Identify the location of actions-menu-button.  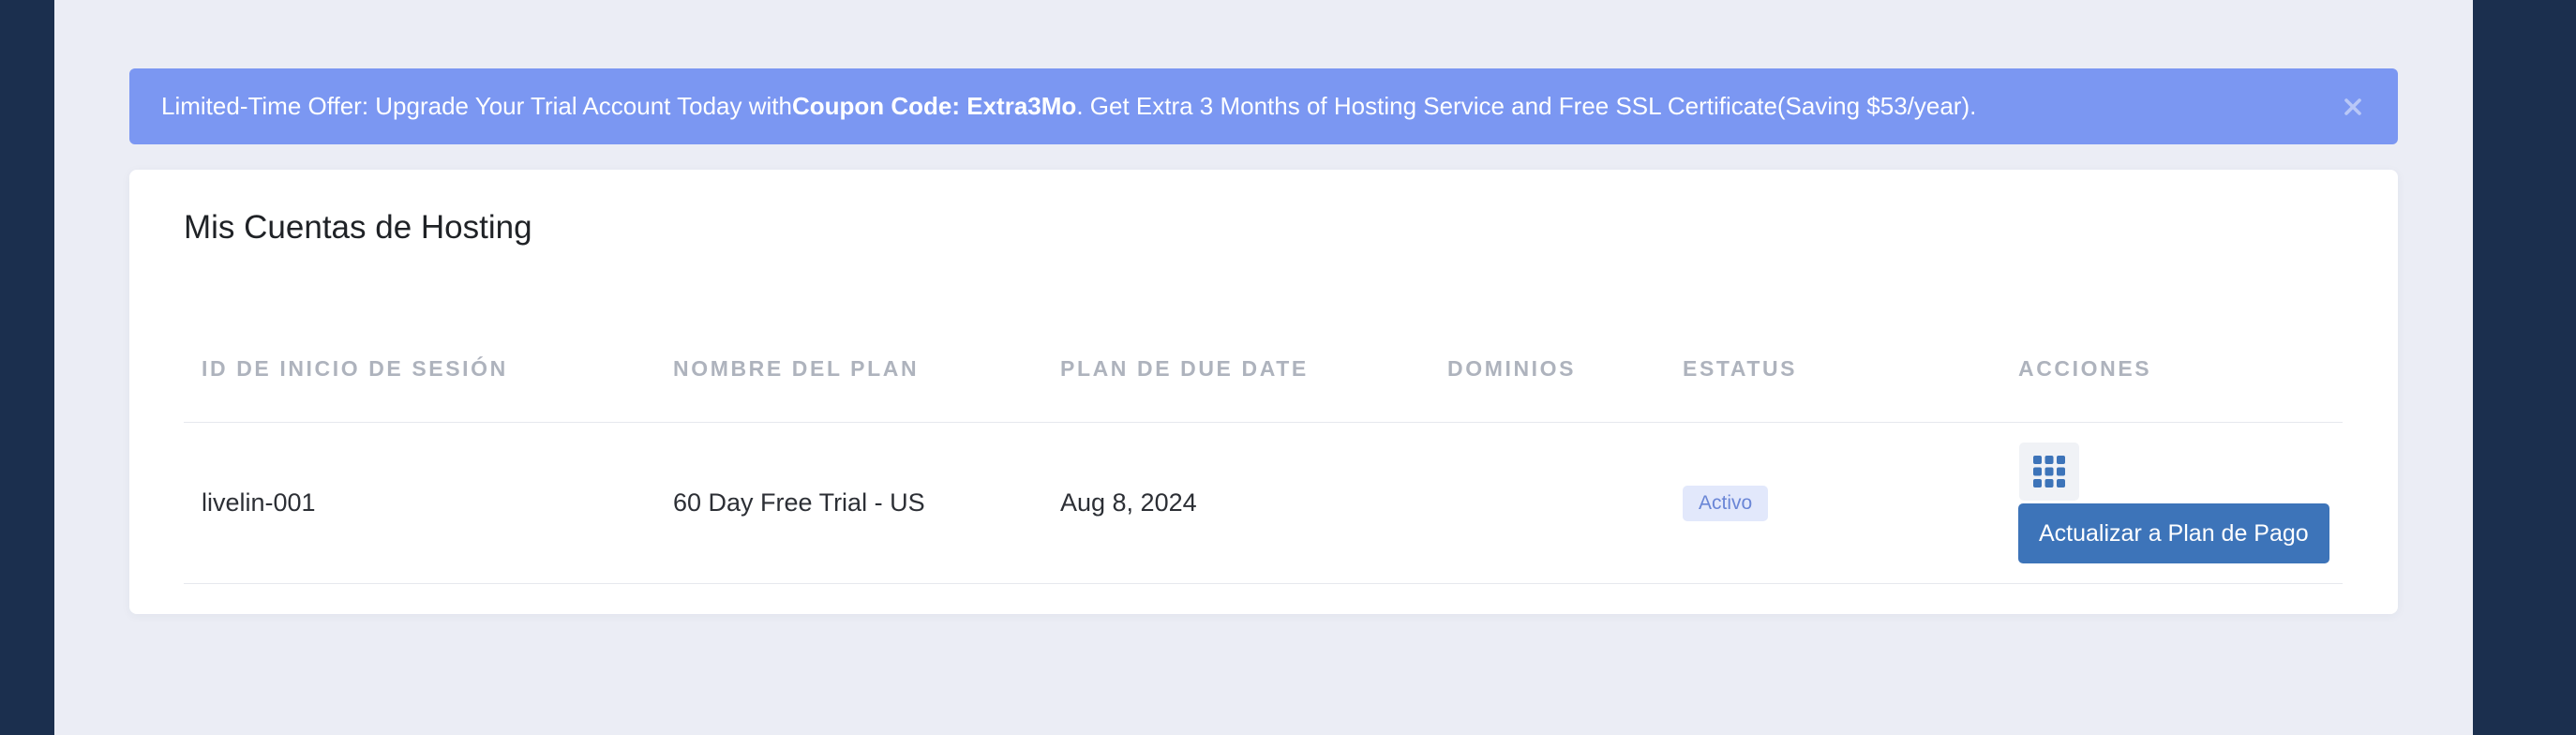
(2049, 471).